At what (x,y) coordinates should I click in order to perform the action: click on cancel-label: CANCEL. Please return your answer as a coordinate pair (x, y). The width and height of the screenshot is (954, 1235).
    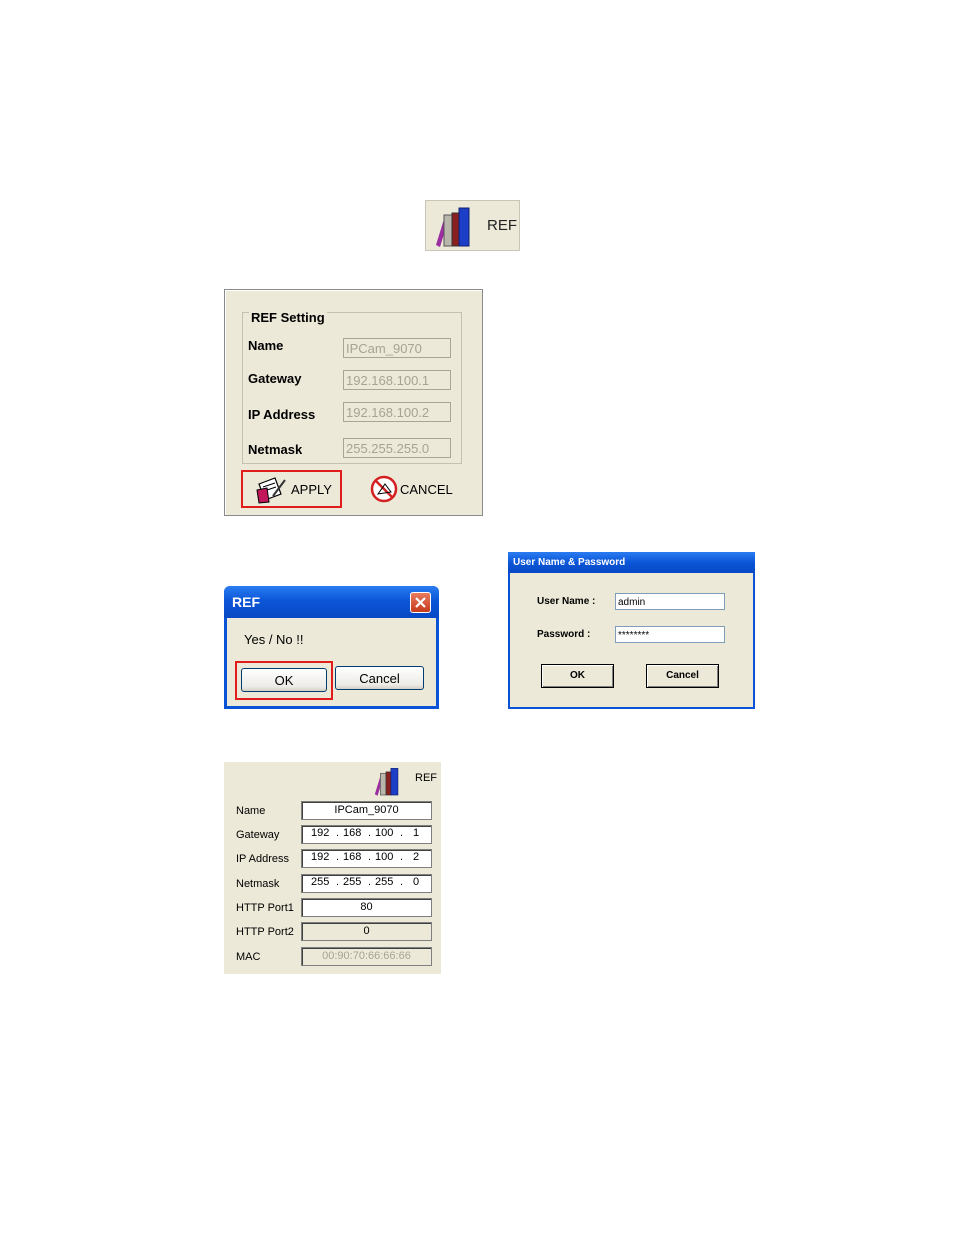
    Looking at the image, I should click on (426, 489).